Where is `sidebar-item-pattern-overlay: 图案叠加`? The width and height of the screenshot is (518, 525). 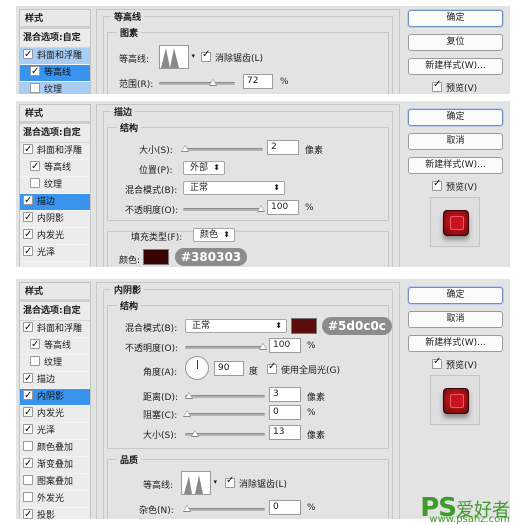 sidebar-item-pattern-overlay: 图案叠加 is located at coordinates (55, 482).